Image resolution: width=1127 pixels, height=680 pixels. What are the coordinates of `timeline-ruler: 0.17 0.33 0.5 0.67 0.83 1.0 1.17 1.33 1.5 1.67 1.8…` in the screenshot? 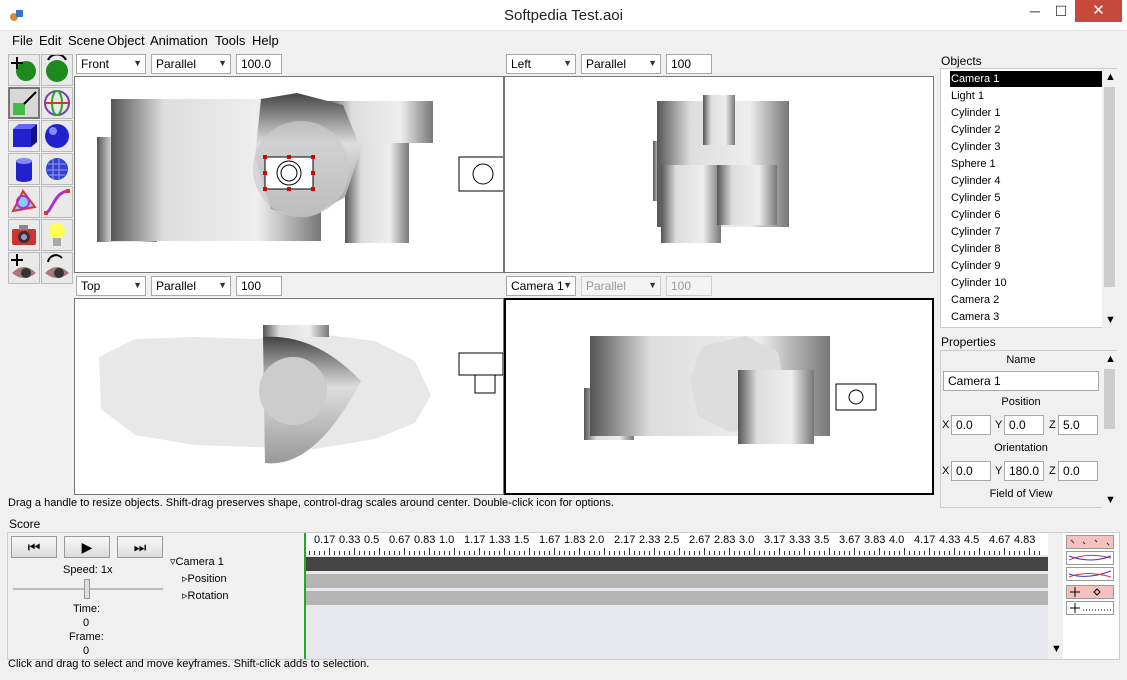 It's located at (676, 544).